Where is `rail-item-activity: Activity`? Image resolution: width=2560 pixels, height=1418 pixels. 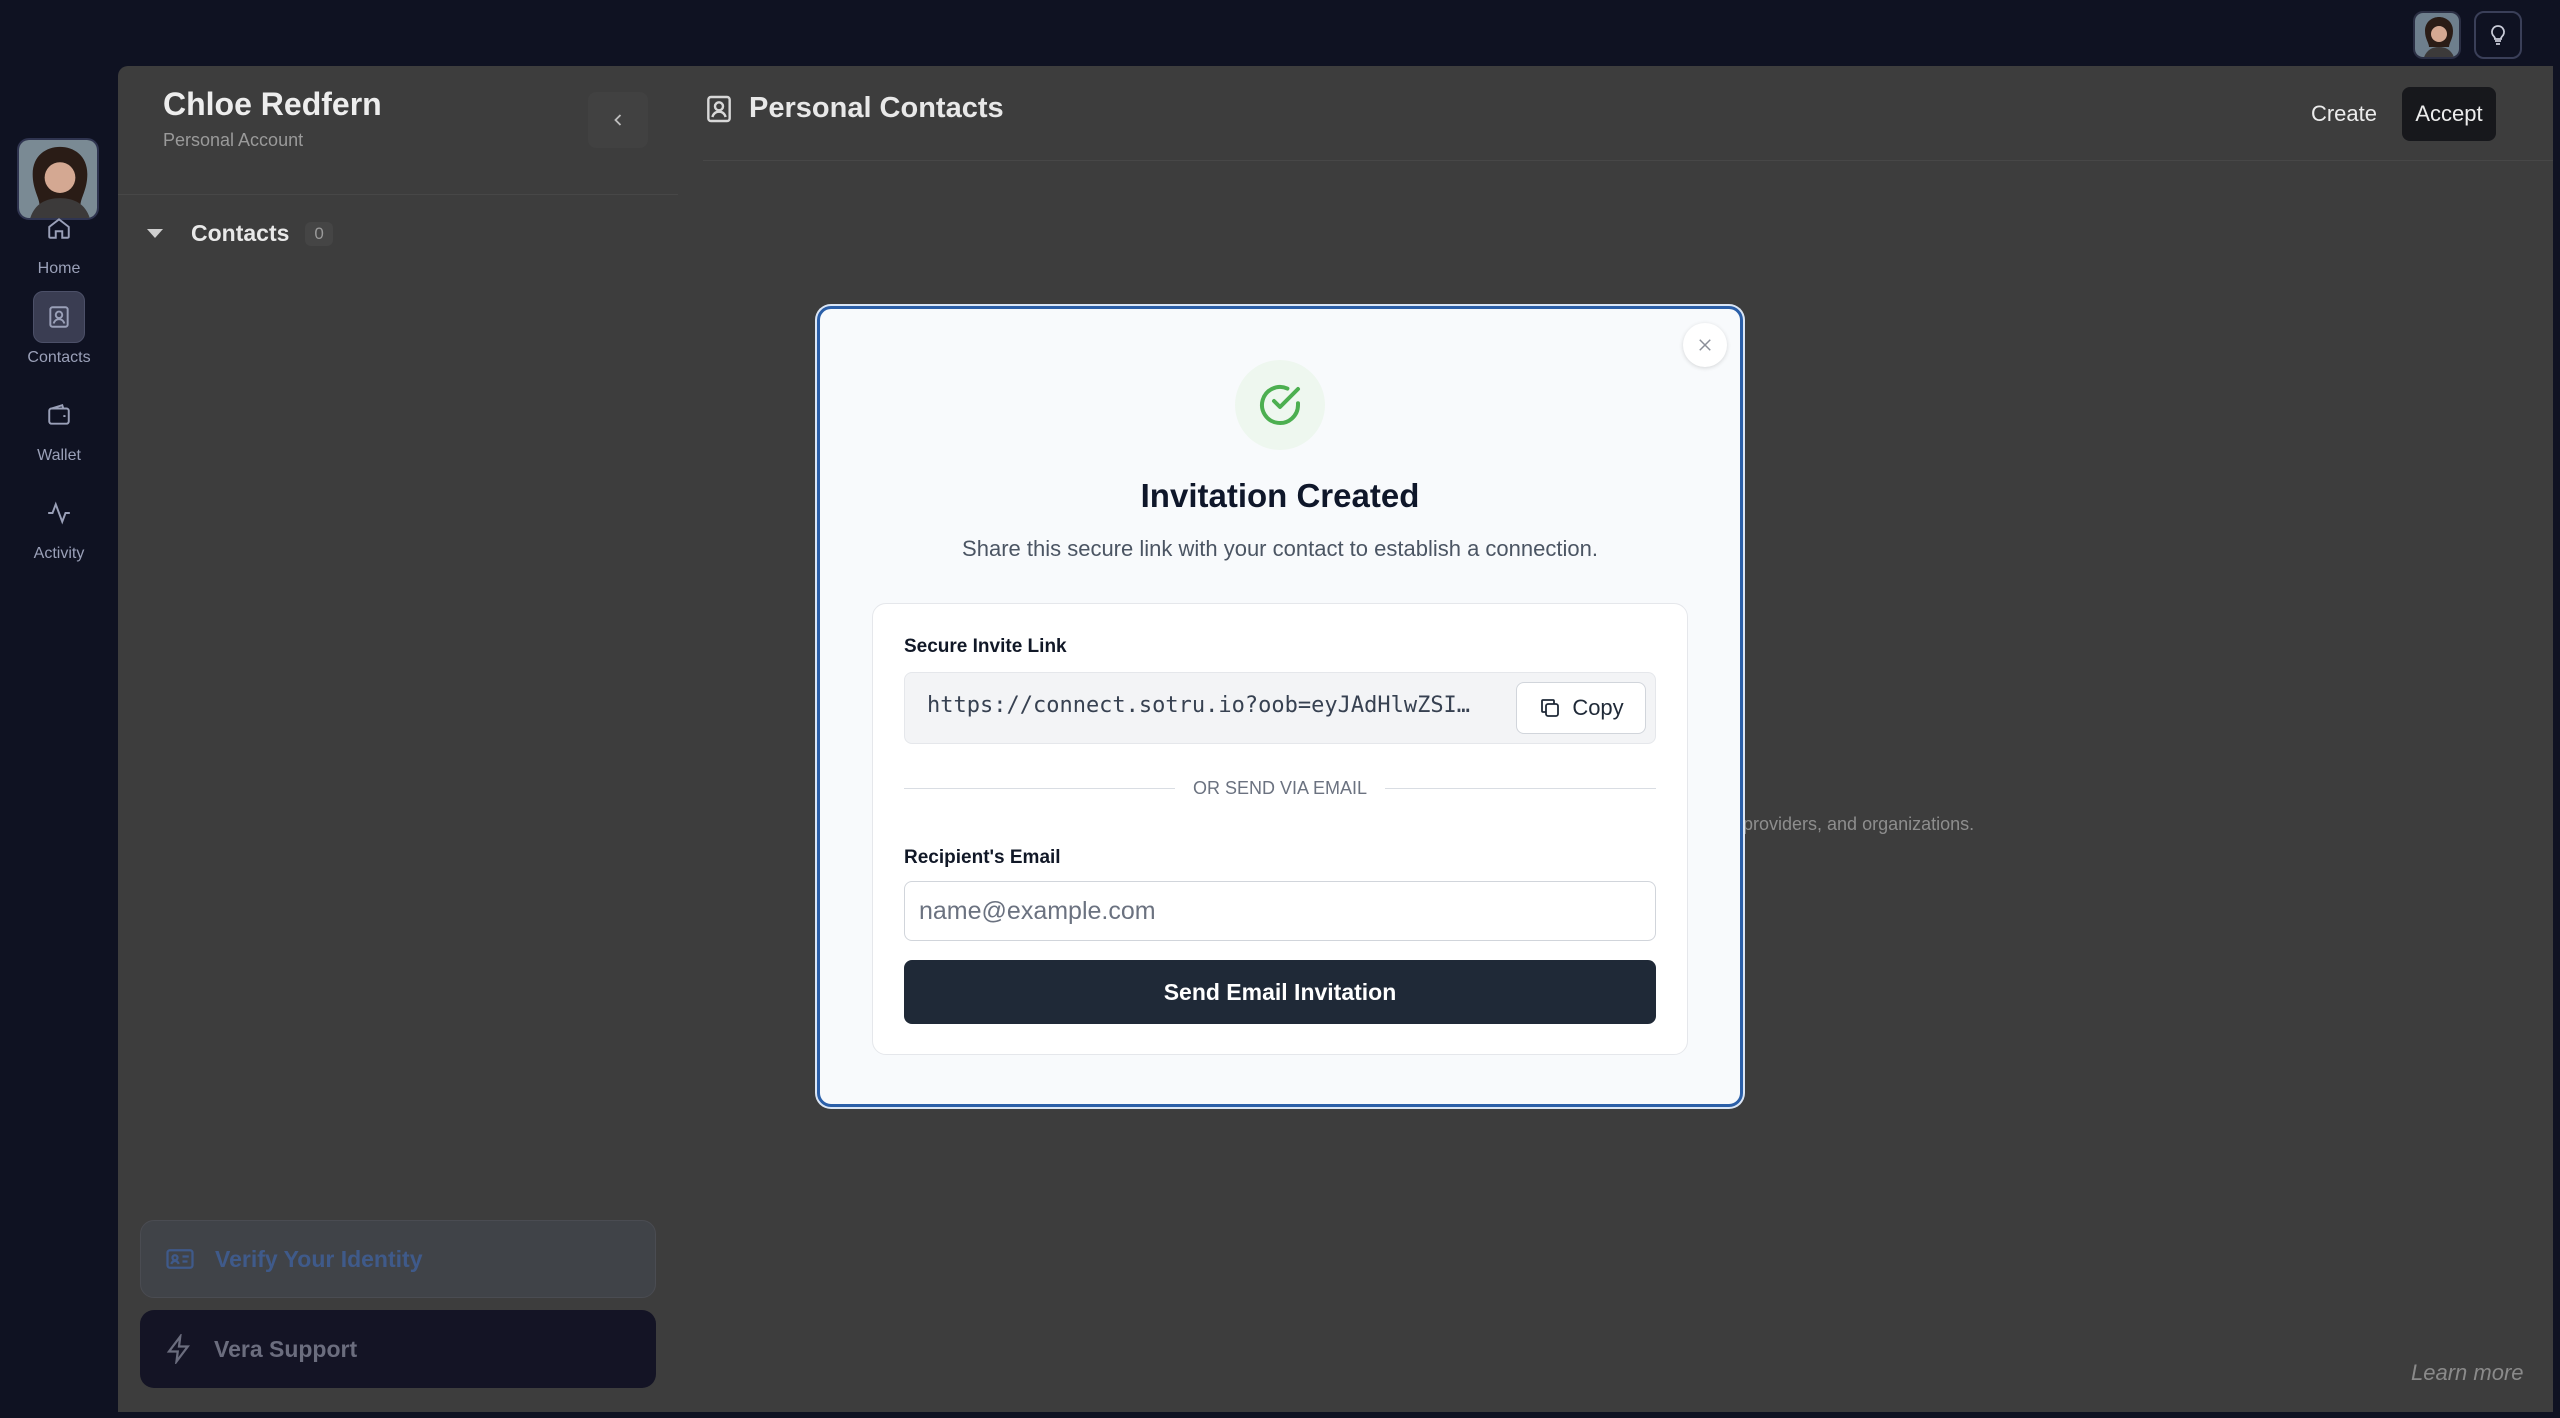 rail-item-activity: Activity is located at coordinates (59, 525).